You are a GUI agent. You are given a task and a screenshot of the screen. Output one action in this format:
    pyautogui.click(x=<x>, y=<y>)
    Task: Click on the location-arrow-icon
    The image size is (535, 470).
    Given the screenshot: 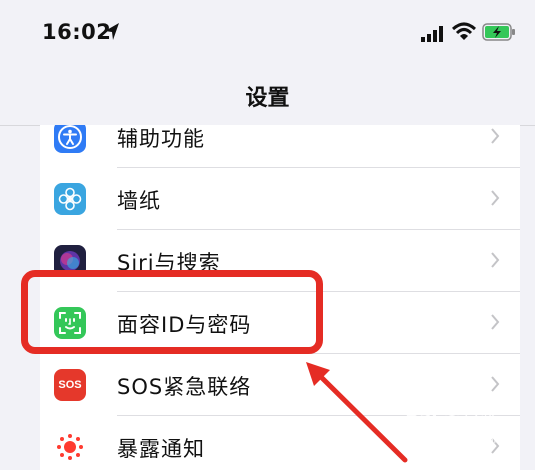 What is the action you would take?
    pyautogui.click(x=112, y=34)
    